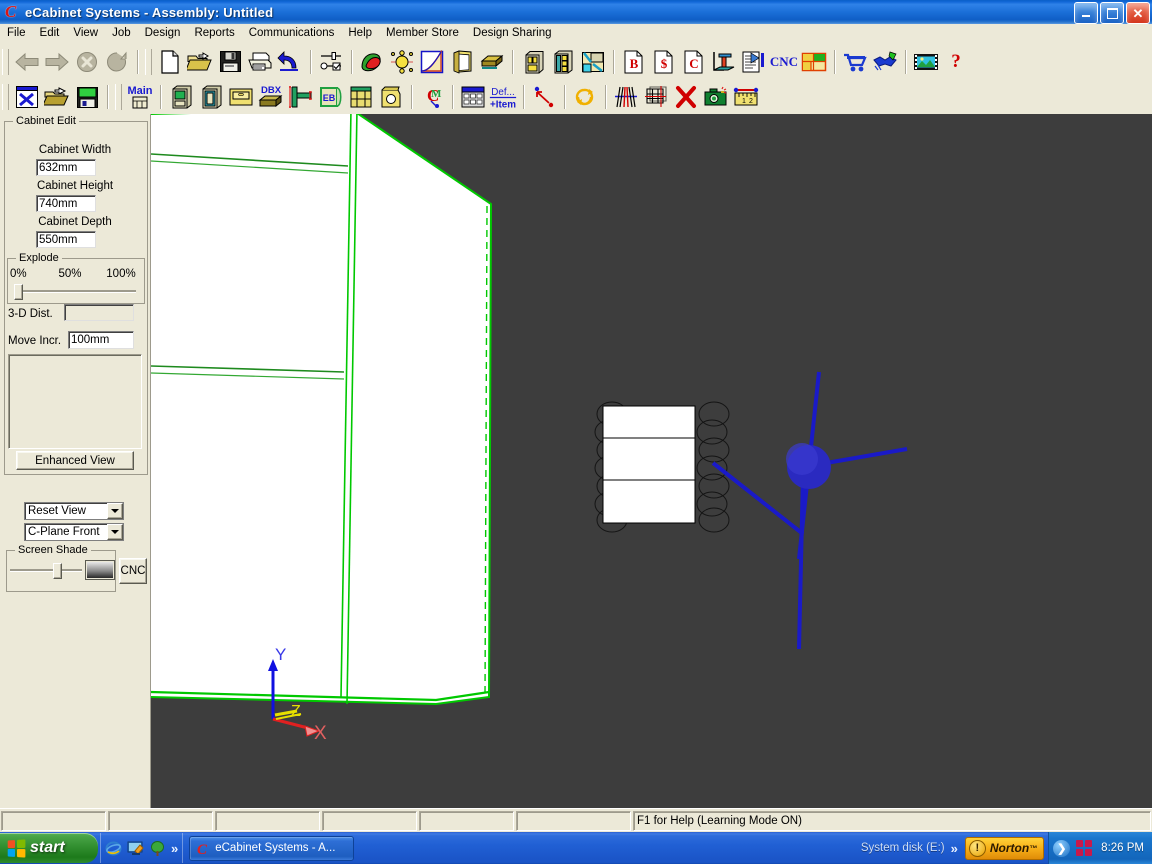  Describe the element at coordinates (133, 571) in the screenshot. I see `cnc-panel-button: CNC` at that location.